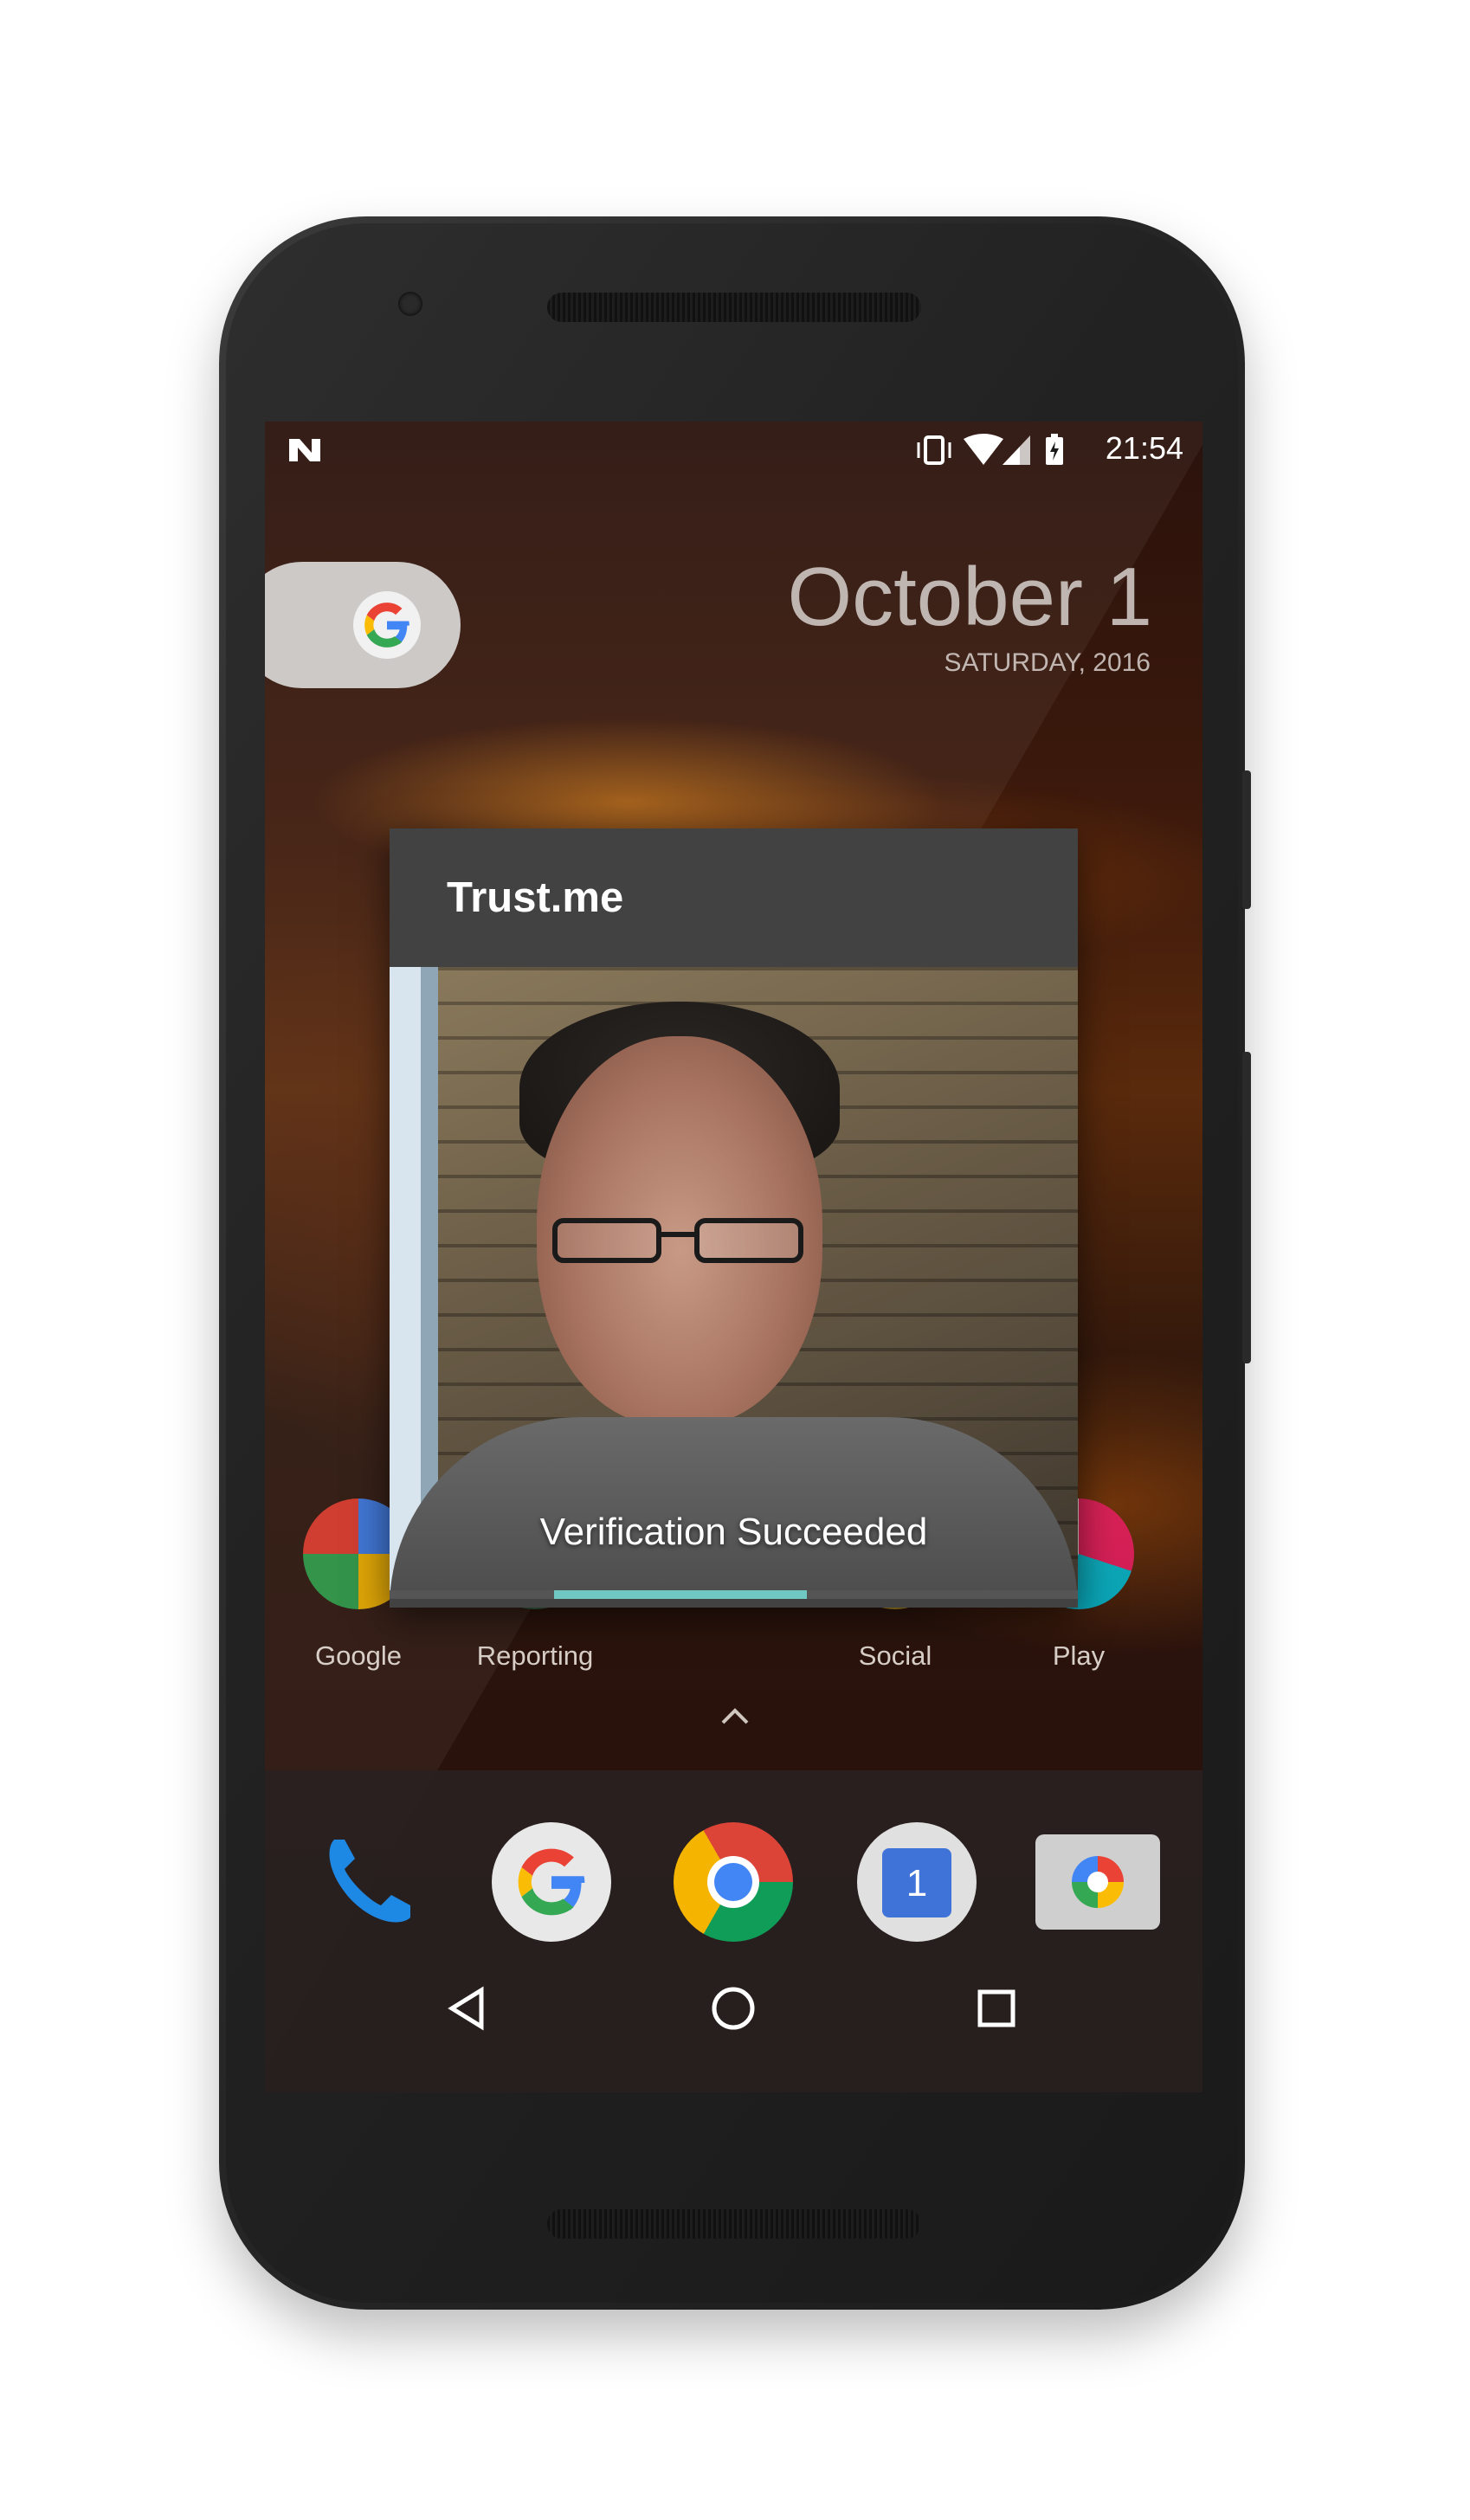  What do you see at coordinates (678, 1240) in the screenshot?
I see `person-glasses` at bounding box center [678, 1240].